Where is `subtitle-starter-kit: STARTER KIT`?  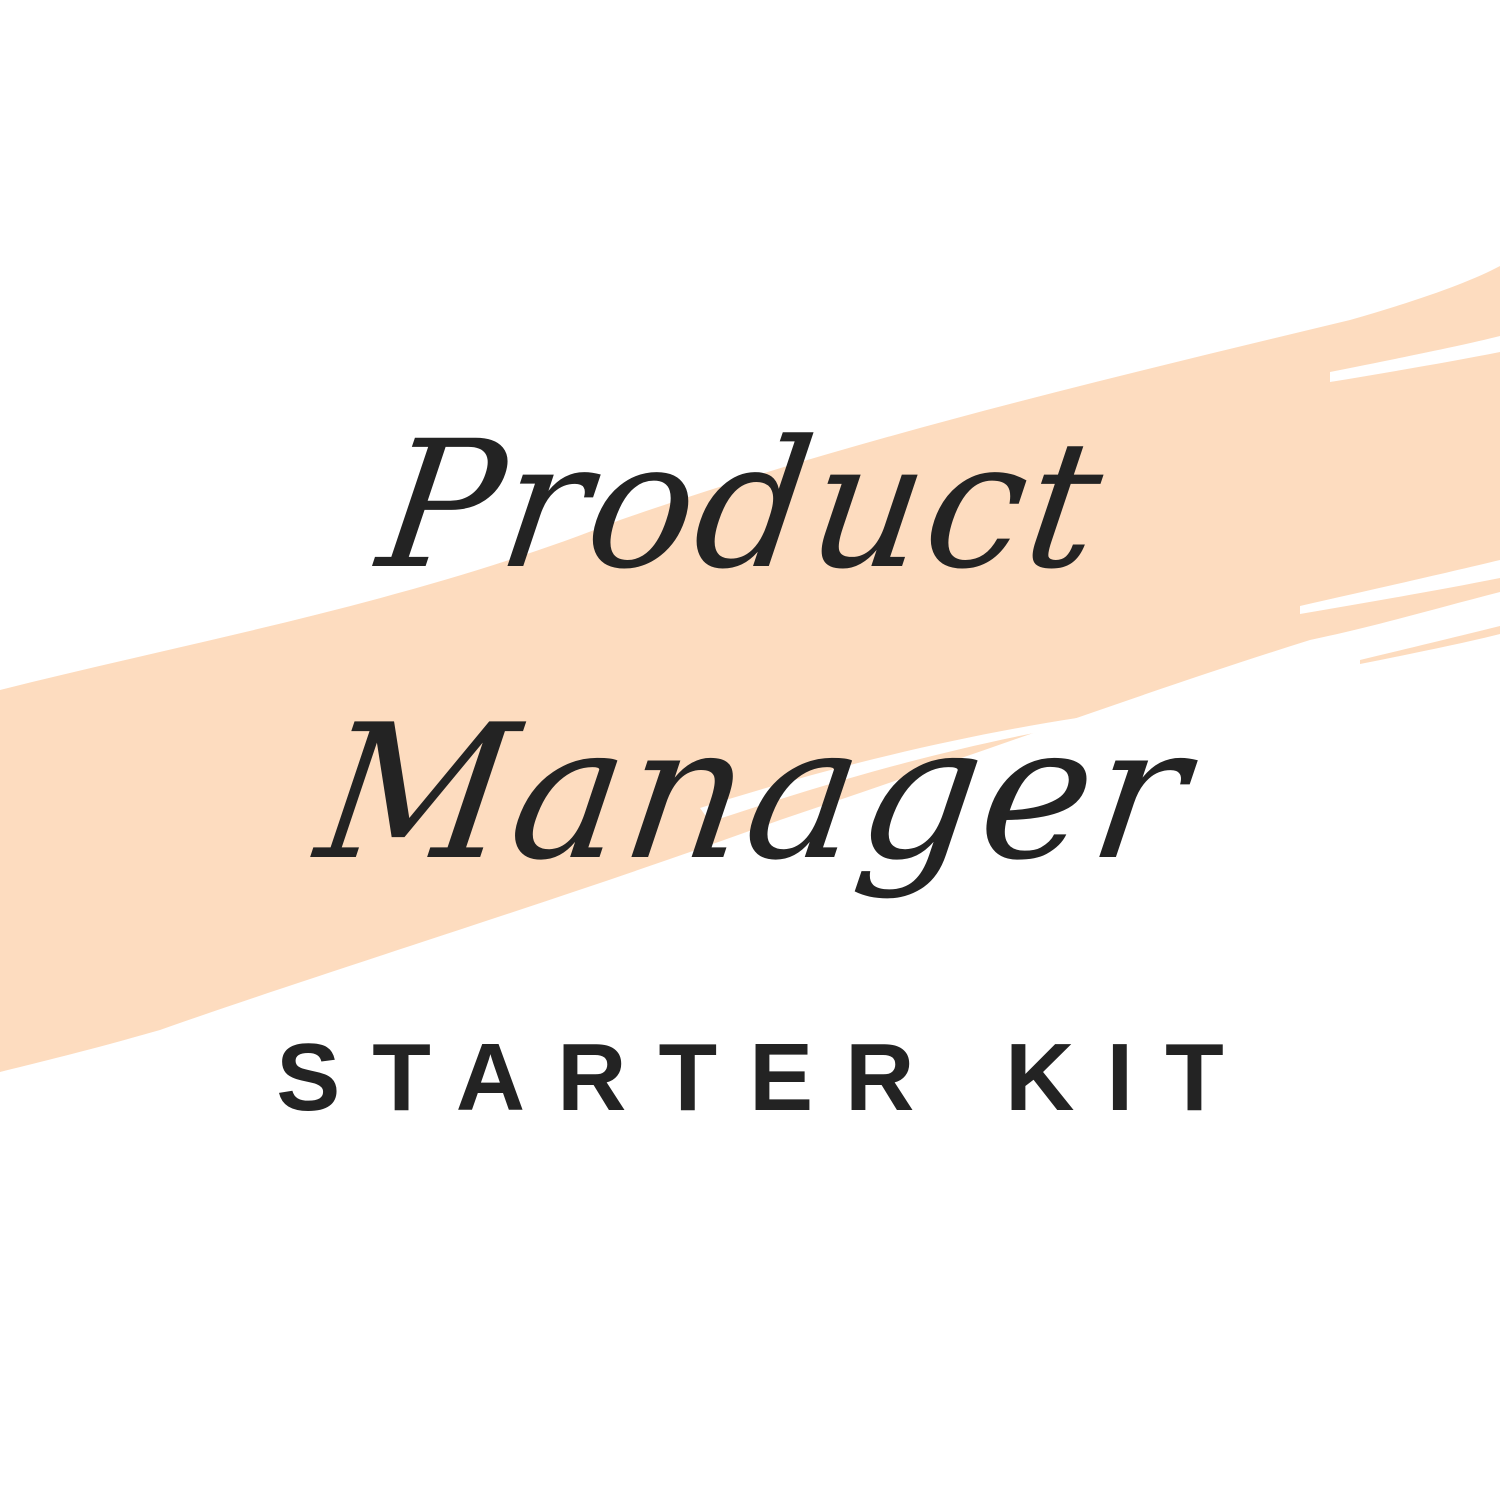 subtitle-starter-kit: STARTER KIT is located at coordinates (766, 1077).